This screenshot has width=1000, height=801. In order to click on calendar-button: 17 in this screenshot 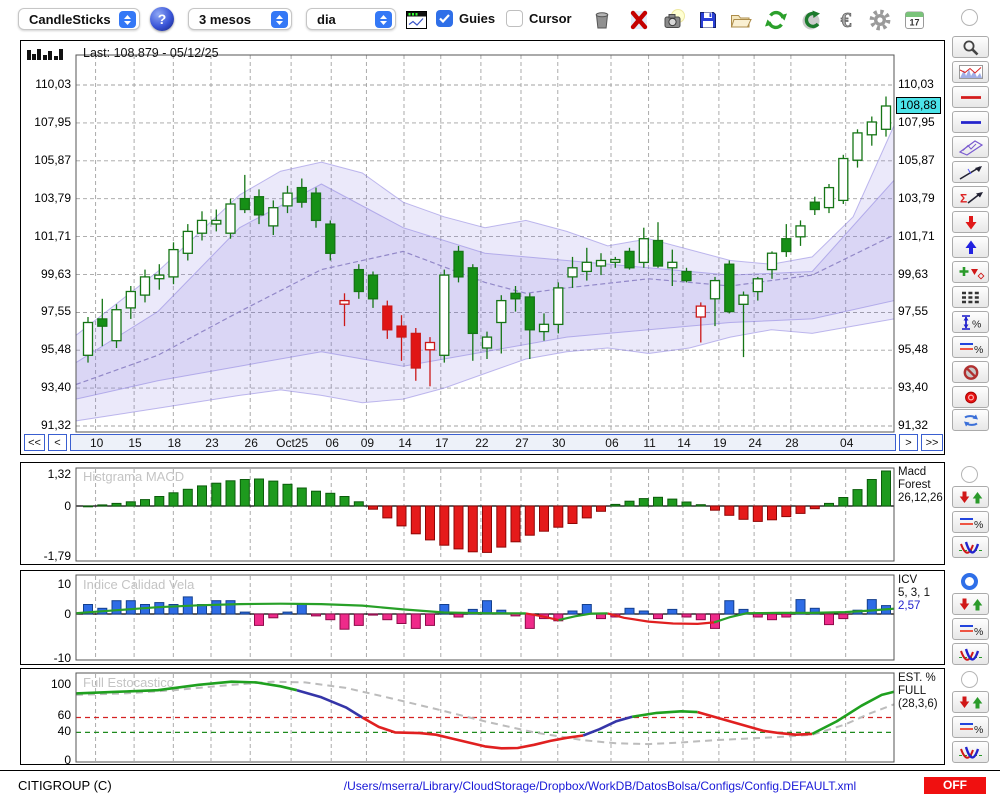, I will do `click(914, 19)`.